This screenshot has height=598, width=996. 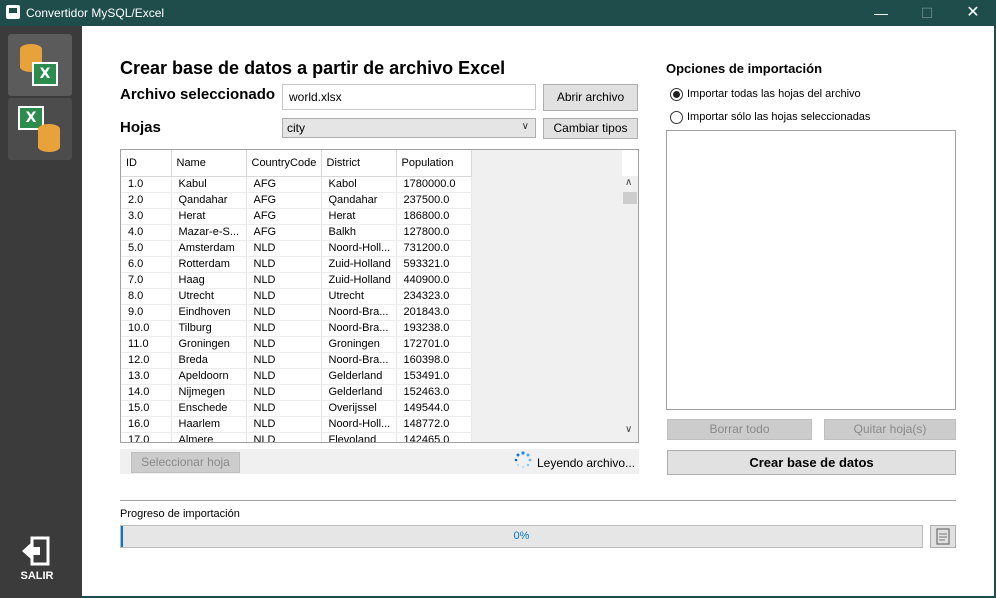 What do you see at coordinates (146, 344) in the screenshot?
I see `table-cell: 11.0` at bounding box center [146, 344].